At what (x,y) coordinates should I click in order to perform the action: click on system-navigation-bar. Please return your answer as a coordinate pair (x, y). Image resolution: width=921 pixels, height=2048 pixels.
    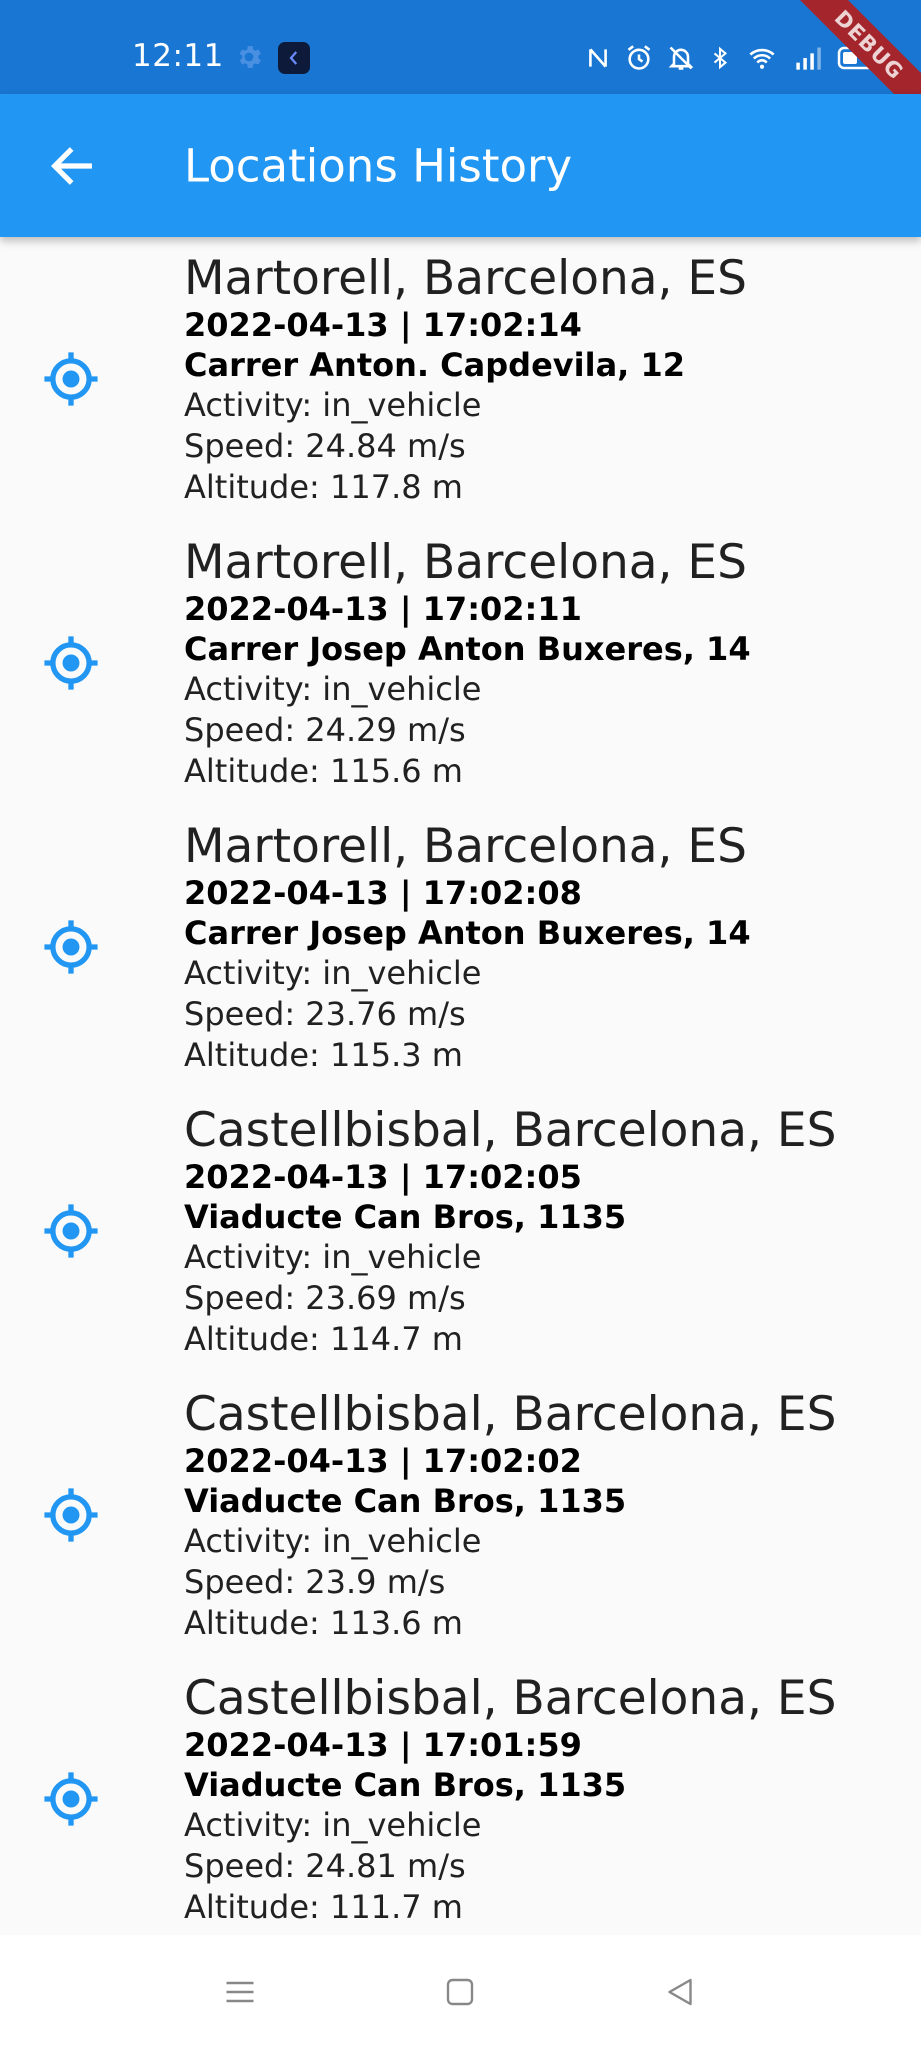
    Looking at the image, I should click on (460, 1991).